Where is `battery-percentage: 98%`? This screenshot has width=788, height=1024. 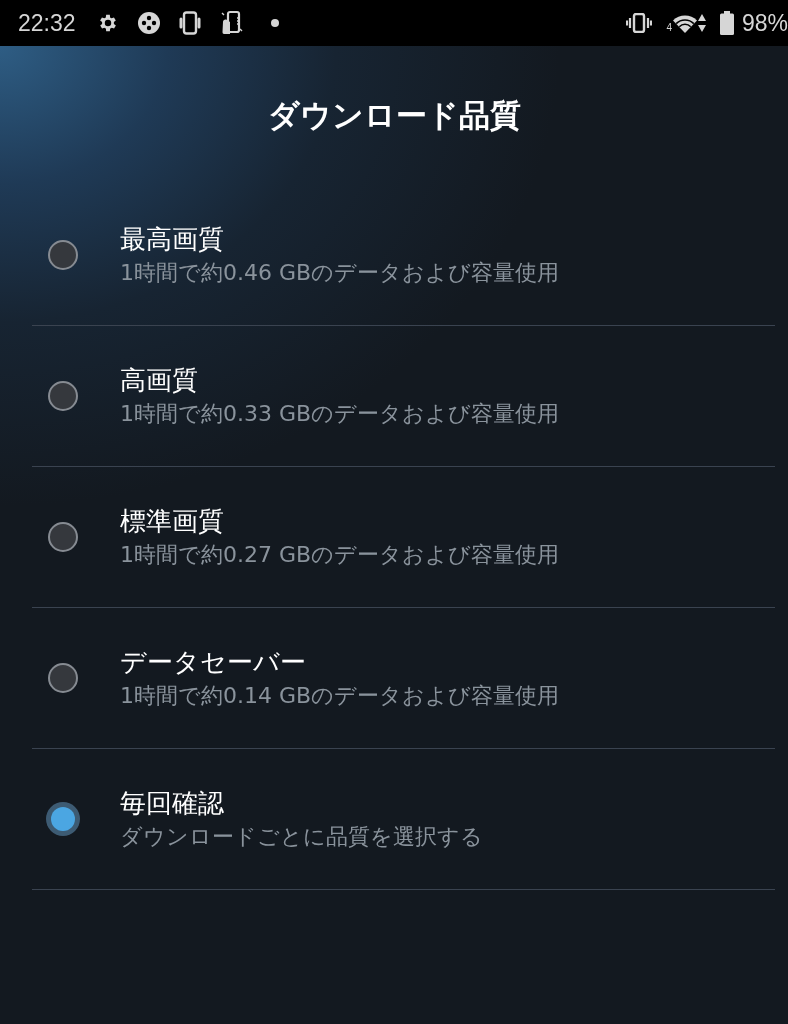 battery-percentage: 98% is located at coordinates (764, 23).